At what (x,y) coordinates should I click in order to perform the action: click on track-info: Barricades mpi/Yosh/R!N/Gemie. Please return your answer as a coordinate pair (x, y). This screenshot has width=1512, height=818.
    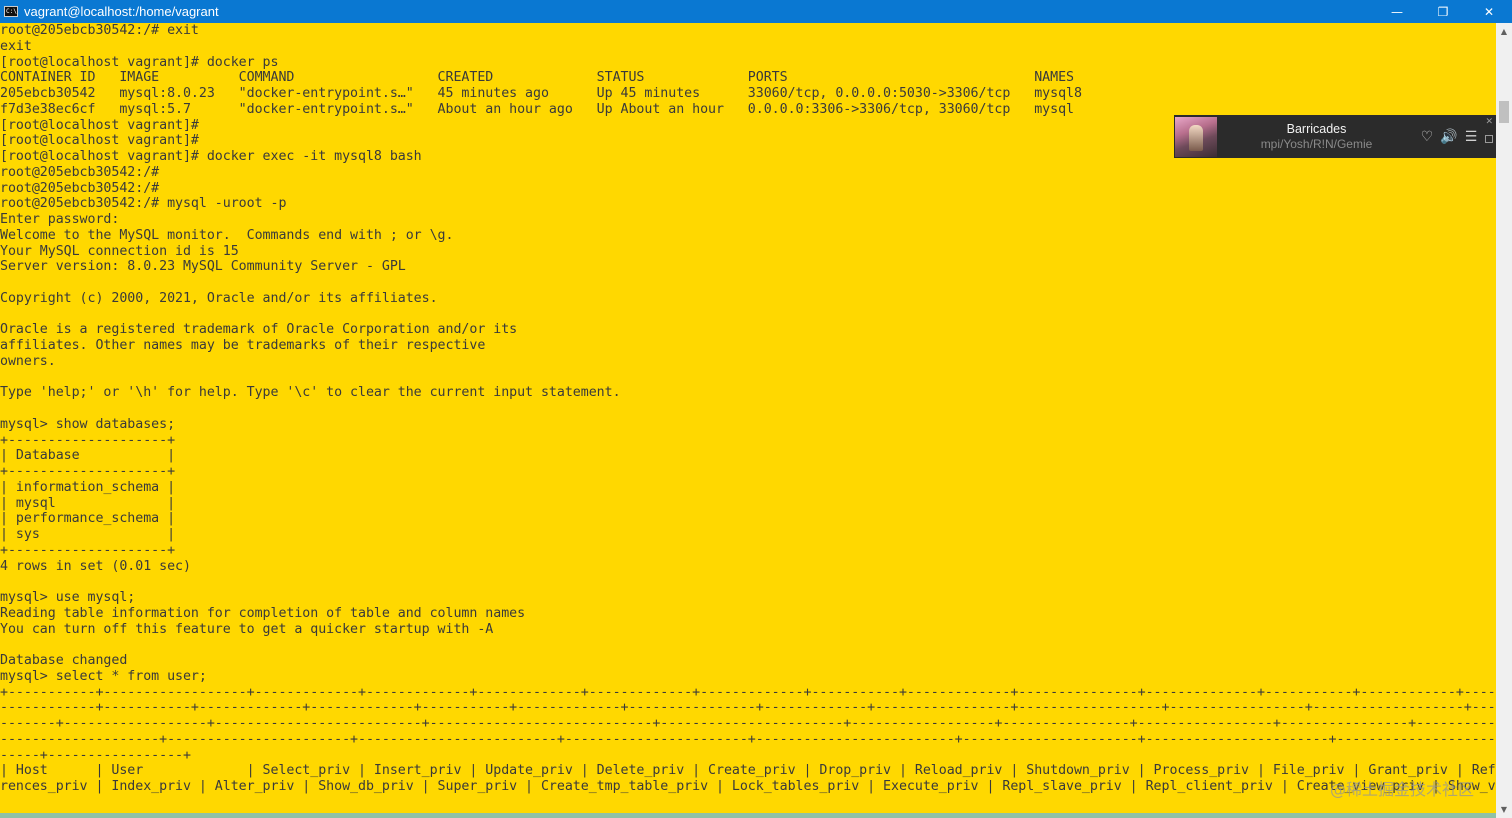
    Looking at the image, I should click on (1316, 137).